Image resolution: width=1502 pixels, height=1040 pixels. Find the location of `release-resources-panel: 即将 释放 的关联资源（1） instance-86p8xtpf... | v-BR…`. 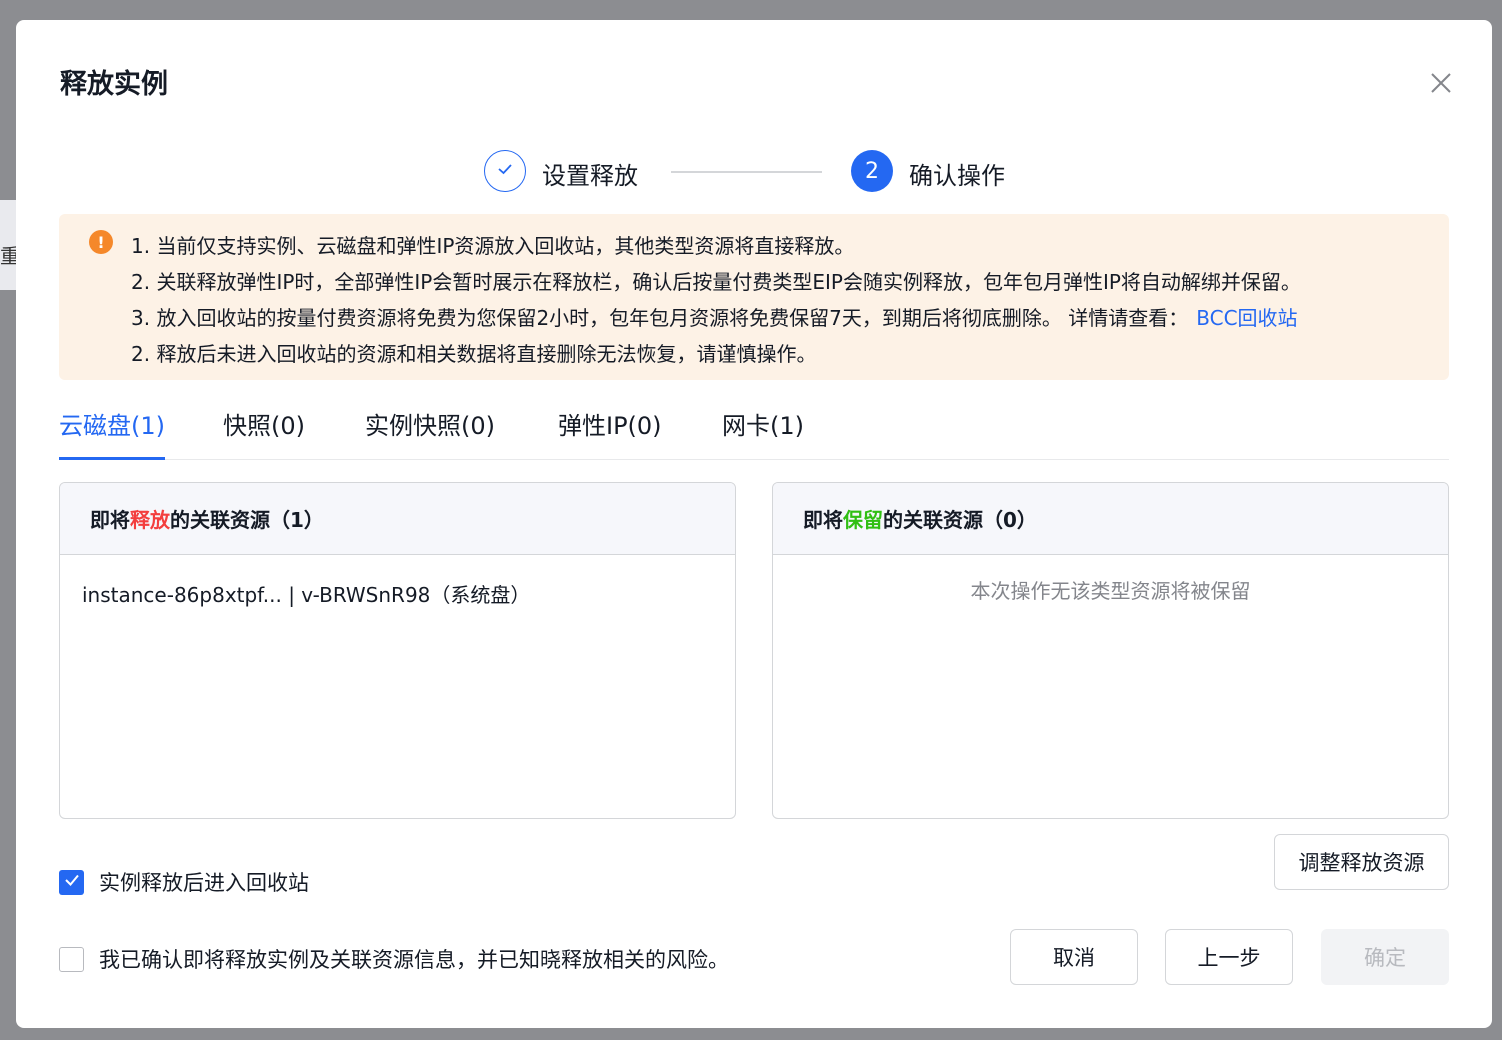

release-resources-panel: 即将 释放 的关联资源（1） instance-86p8xtpf... | v-BR… is located at coordinates (397, 650).